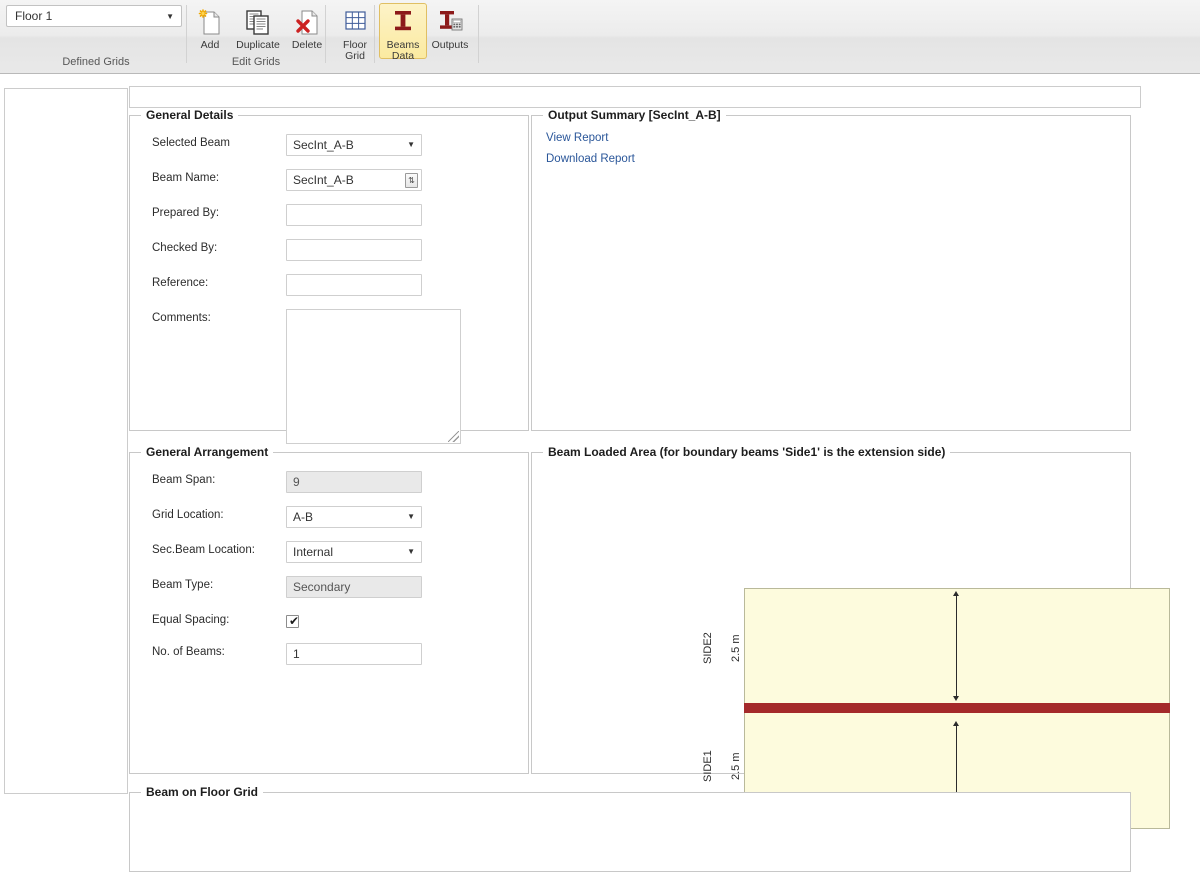 The height and width of the screenshot is (872, 1200). What do you see at coordinates (184, 480) in the screenshot?
I see `beam-span-label: Beam Span:` at bounding box center [184, 480].